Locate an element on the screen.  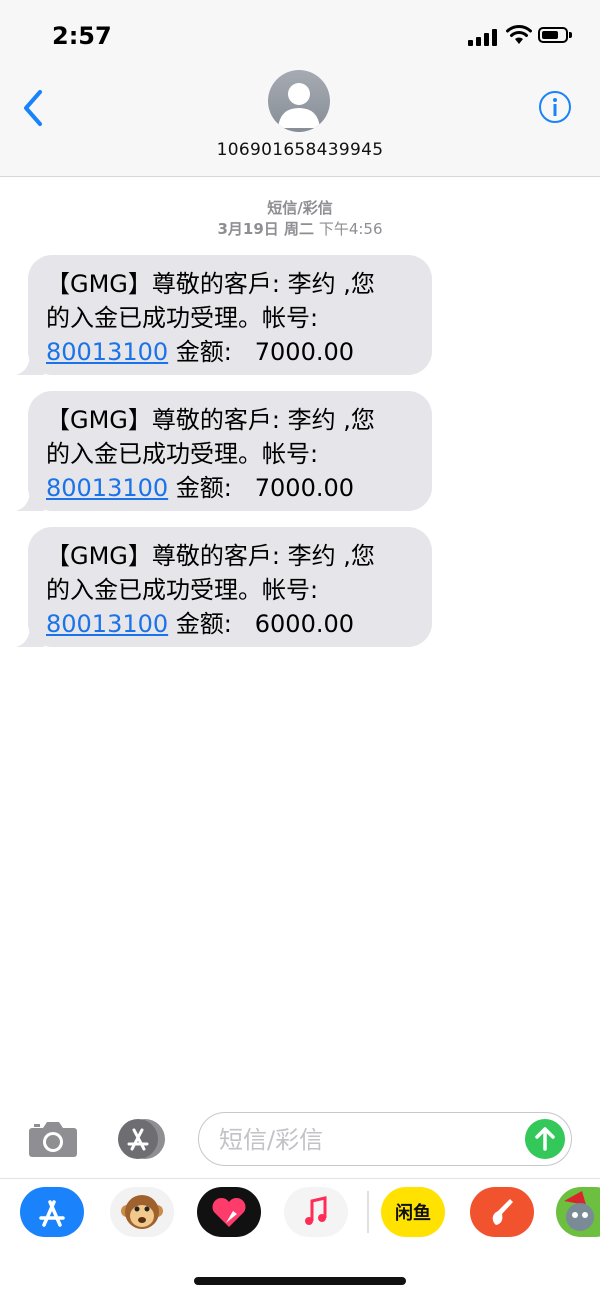
arrow-up-icon is located at coordinates (545, 1139).